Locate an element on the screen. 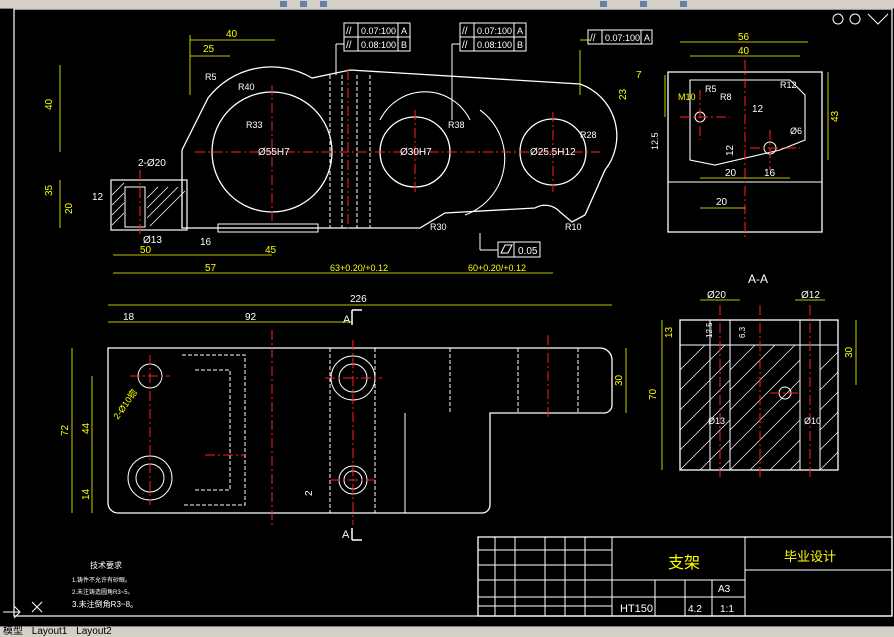 This screenshot has height=637, width=894. tolerance-frame-3: // 0.07:100 A is located at coordinates (620, 37).